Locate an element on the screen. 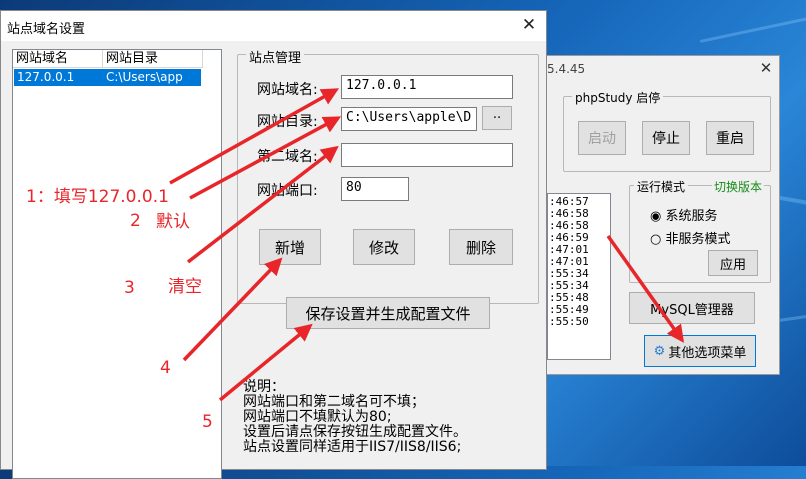 Image resolution: width=806 pixels, height=479 pixels. annotation-step-3-text: 清空 is located at coordinates (185, 287).